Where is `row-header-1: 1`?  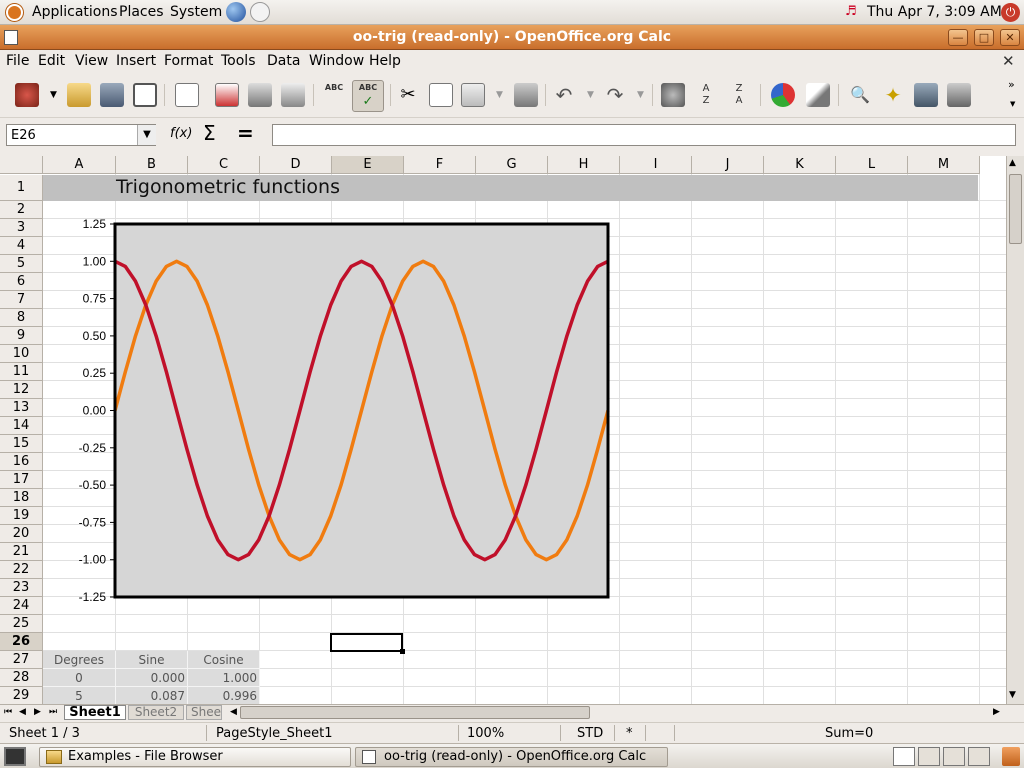
row-header-1: 1 is located at coordinates (21, 188).